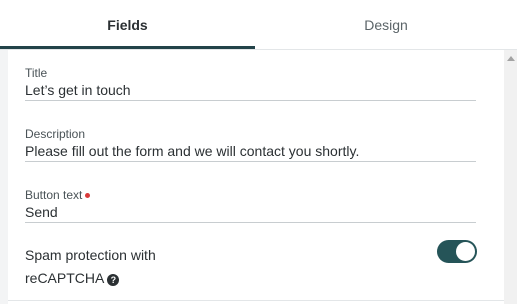 The image size is (517, 304). I want to click on title-label: Title, so click(36, 73).